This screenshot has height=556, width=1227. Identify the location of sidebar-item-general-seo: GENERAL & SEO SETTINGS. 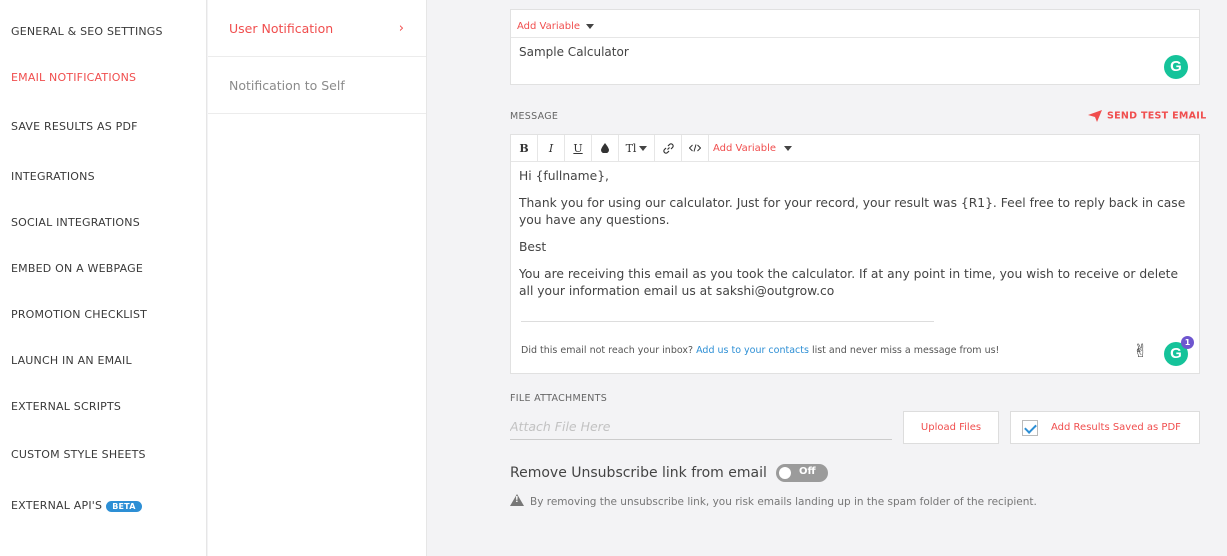
(87, 31).